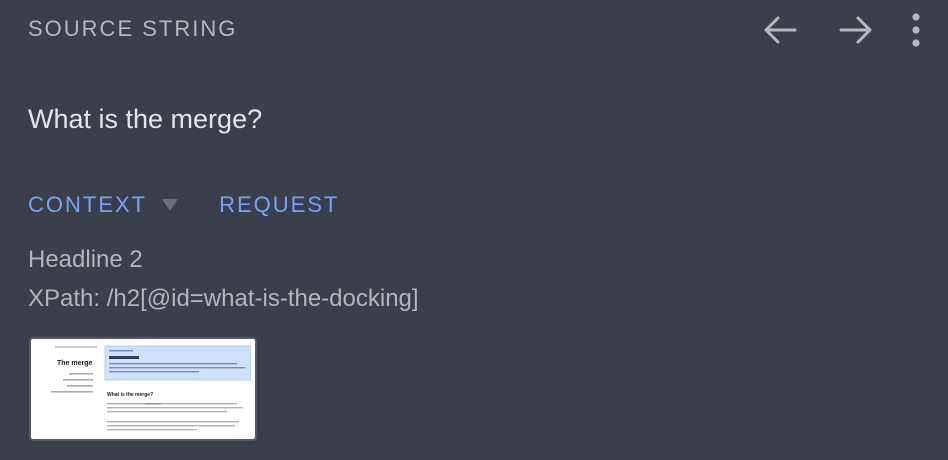  I want to click on screenshot-page-title: The merge, so click(75, 363).